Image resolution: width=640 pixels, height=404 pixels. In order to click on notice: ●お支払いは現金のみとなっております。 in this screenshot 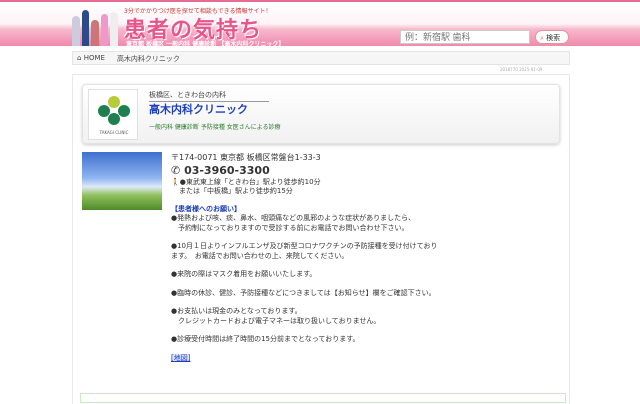, I will do `click(236, 311)`.